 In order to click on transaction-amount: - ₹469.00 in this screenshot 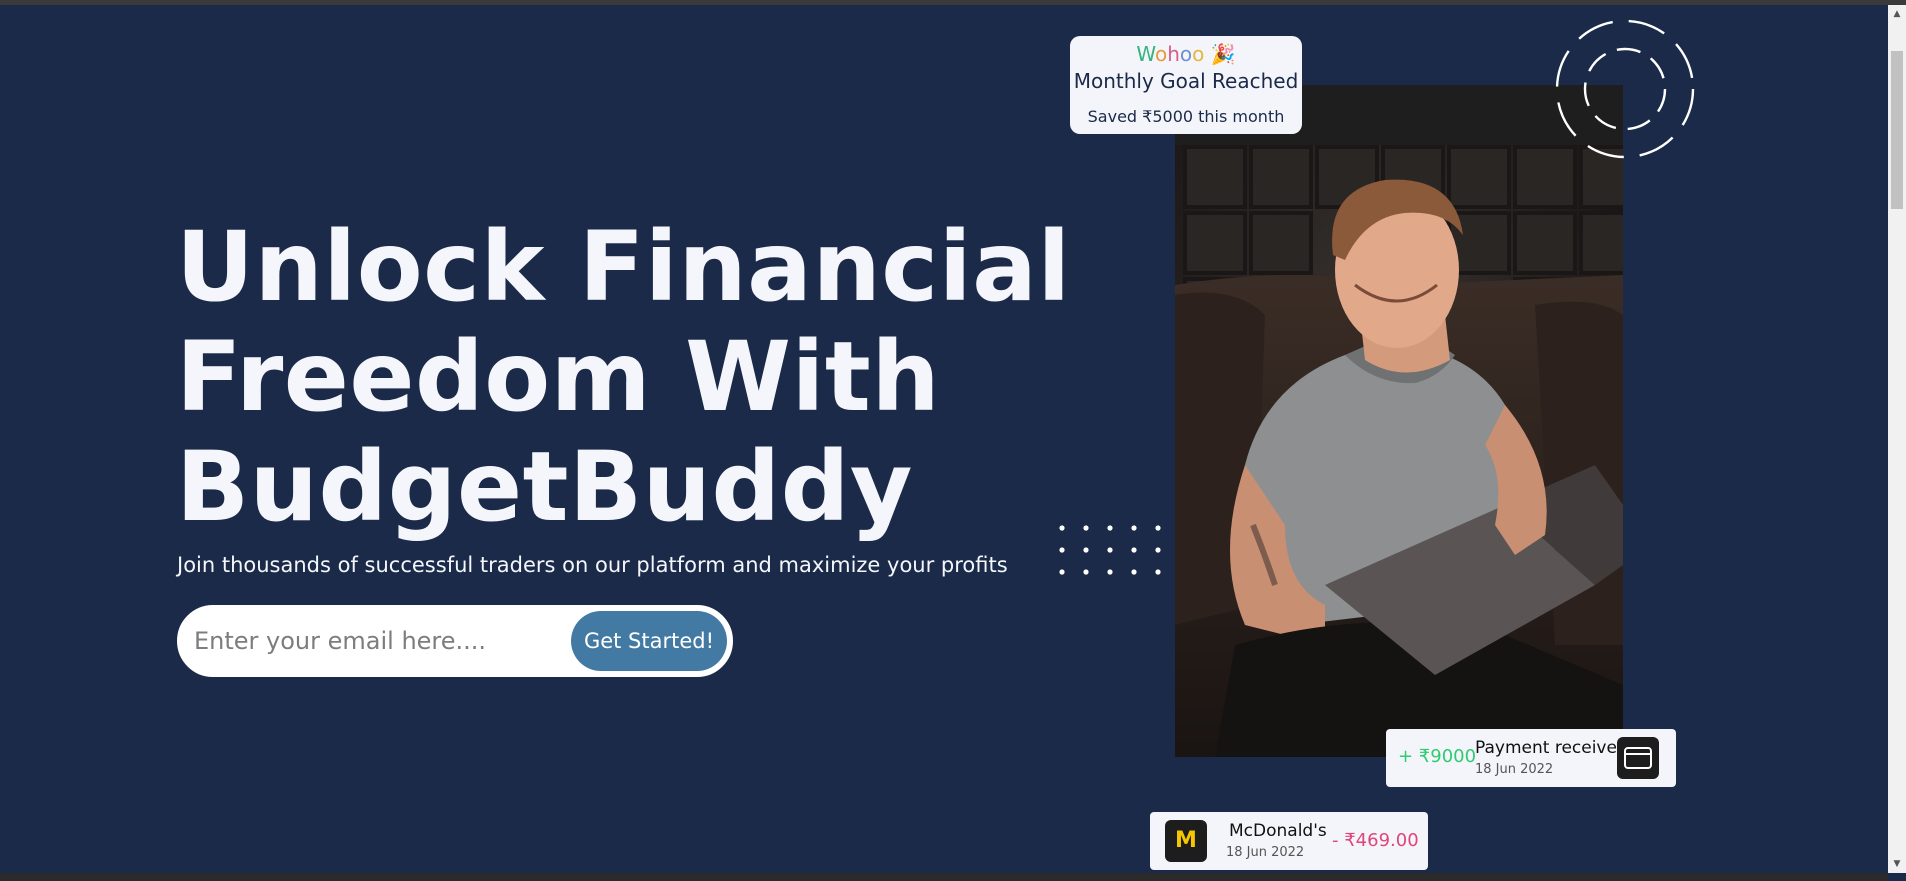, I will do `click(1375, 840)`.